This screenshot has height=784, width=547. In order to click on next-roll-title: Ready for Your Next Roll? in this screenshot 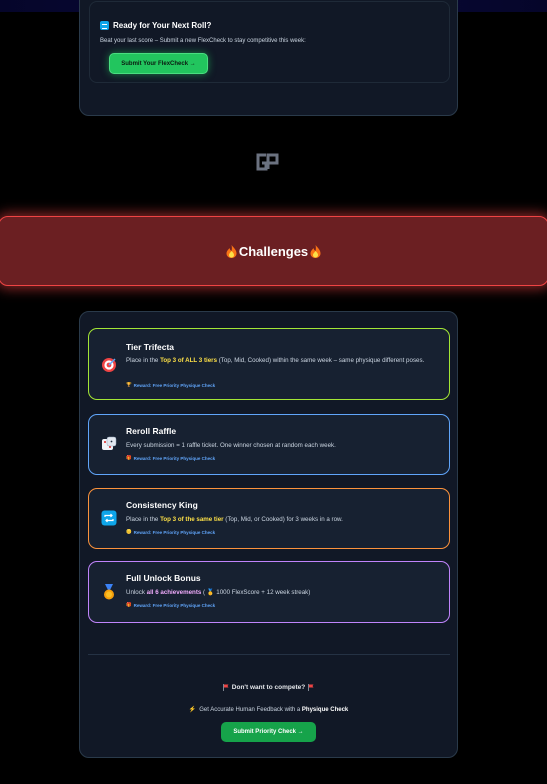, I will do `click(162, 25)`.